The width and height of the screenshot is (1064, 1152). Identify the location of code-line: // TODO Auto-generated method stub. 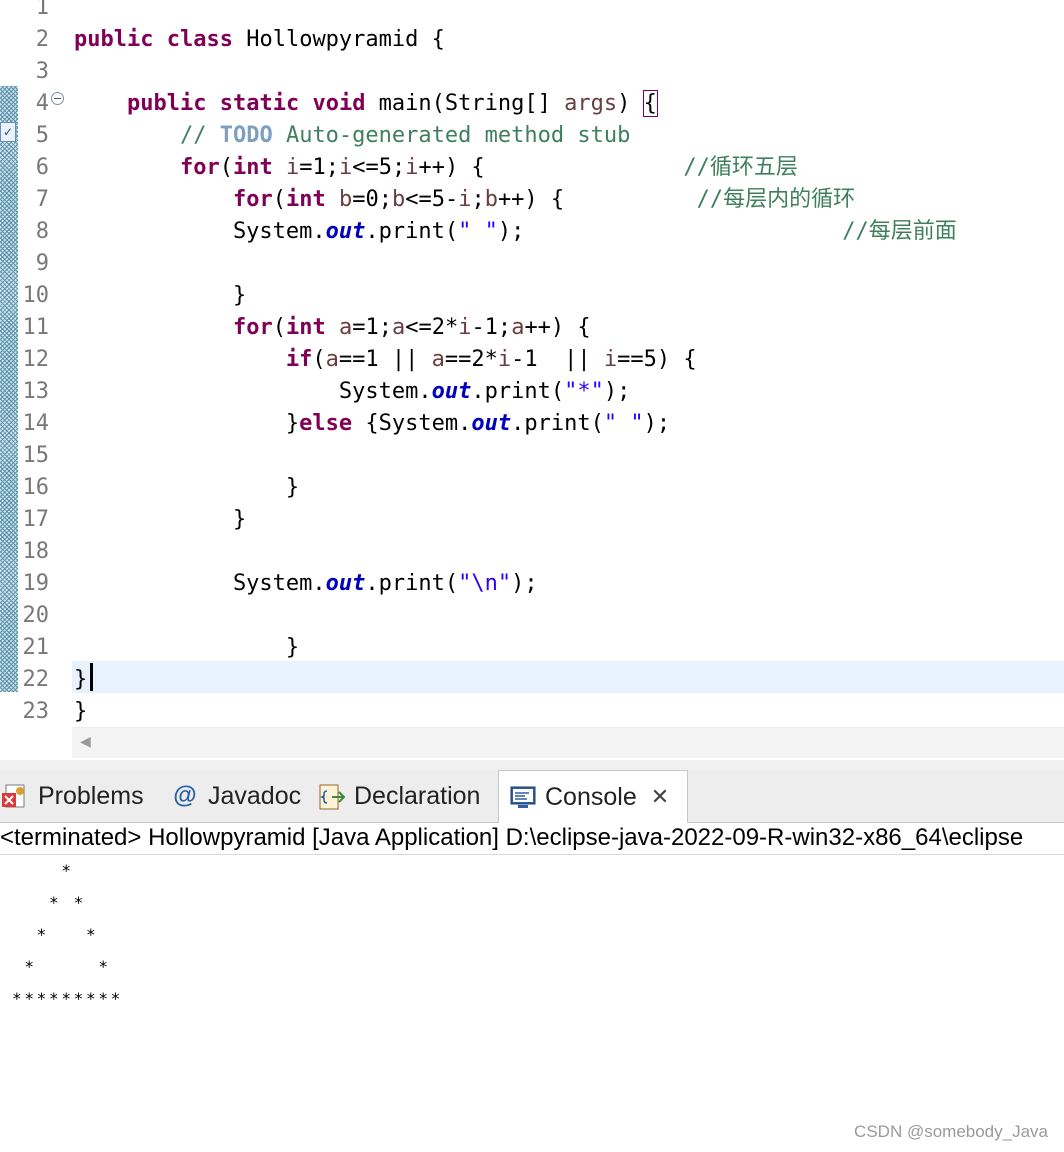
(352, 136).